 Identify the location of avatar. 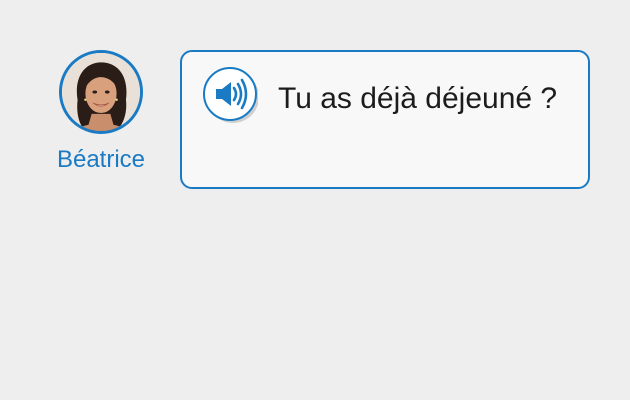
(101, 92).